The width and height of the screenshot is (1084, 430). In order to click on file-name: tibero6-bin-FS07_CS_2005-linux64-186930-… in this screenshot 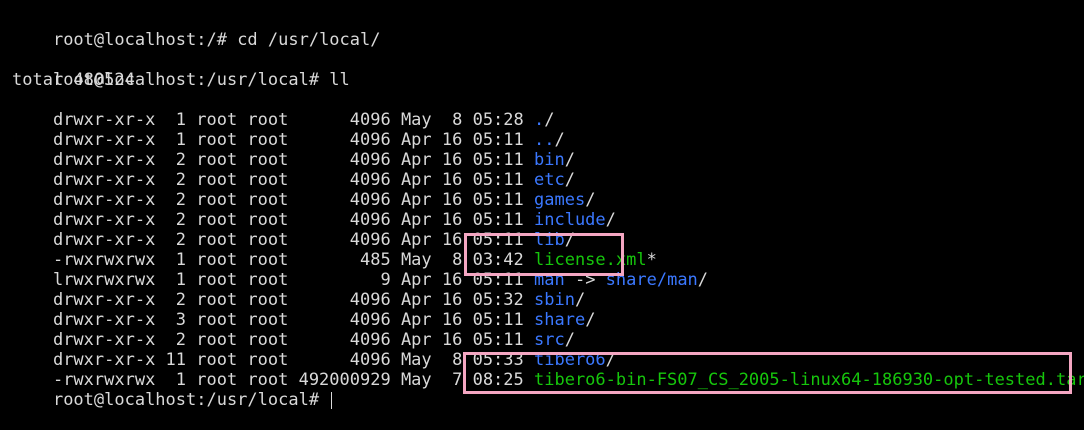, I will do `click(809, 380)`.